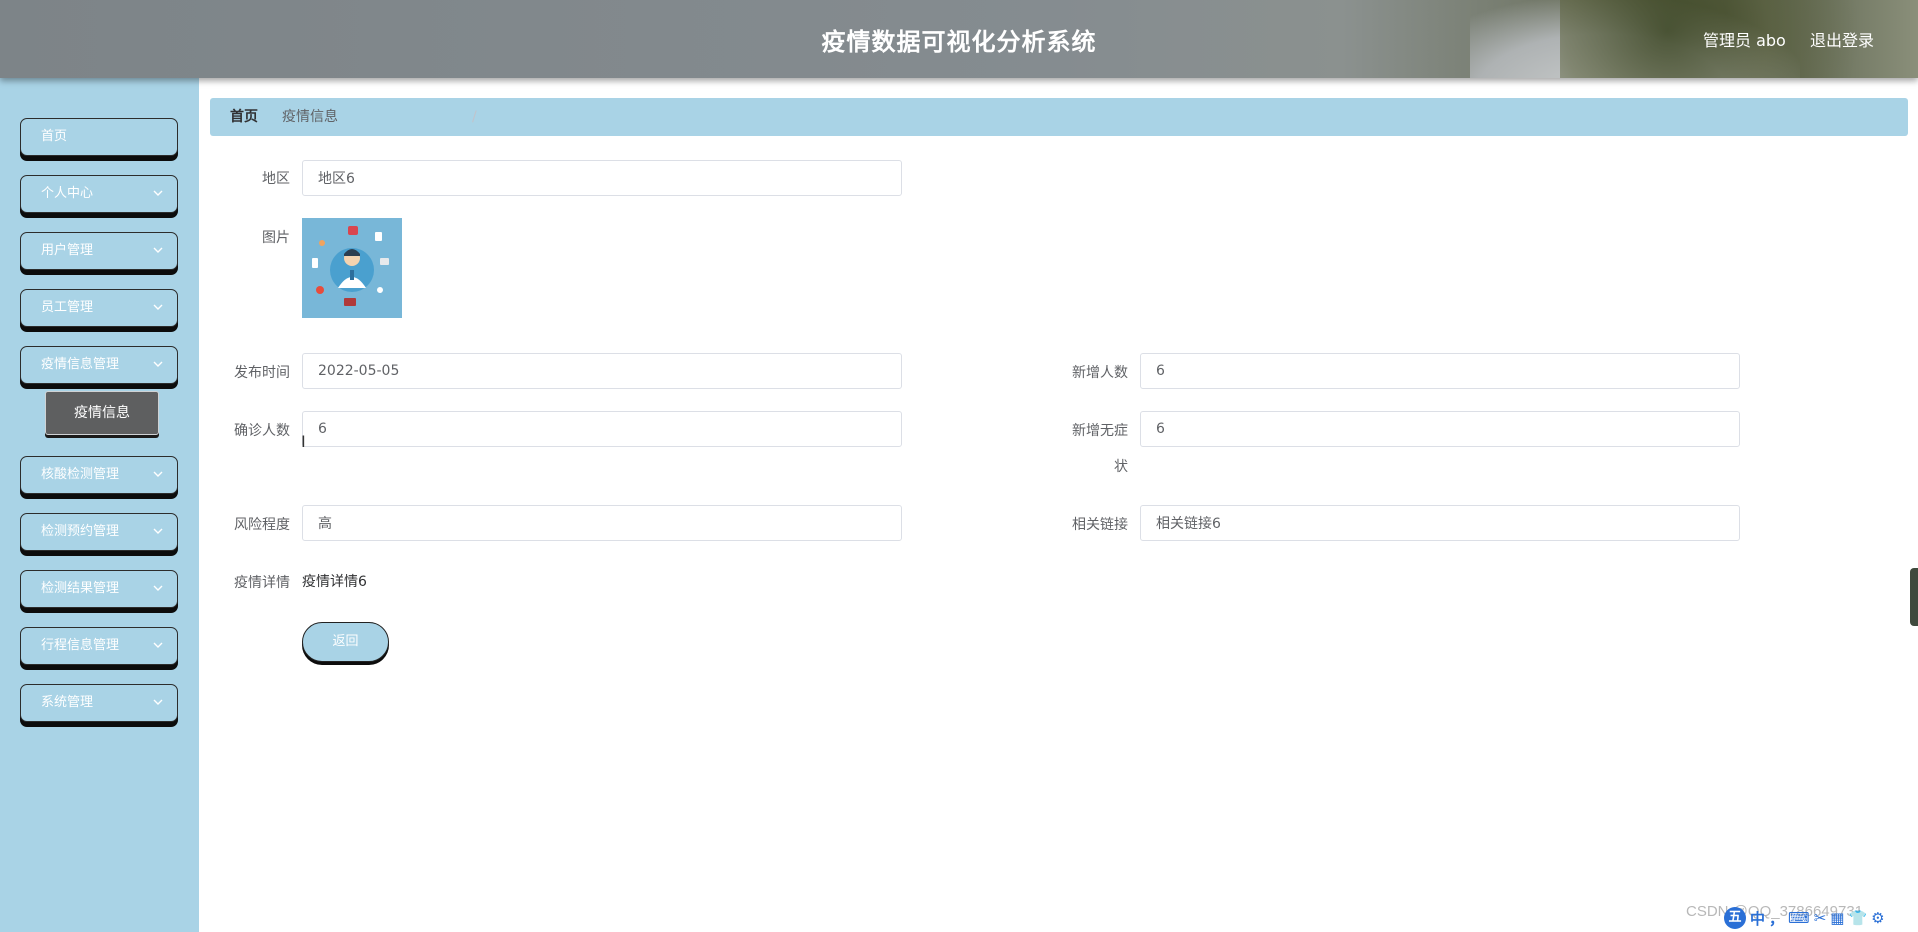 This screenshot has height=932, width=1918. I want to click on image-label: 图片, so click(276, 238).